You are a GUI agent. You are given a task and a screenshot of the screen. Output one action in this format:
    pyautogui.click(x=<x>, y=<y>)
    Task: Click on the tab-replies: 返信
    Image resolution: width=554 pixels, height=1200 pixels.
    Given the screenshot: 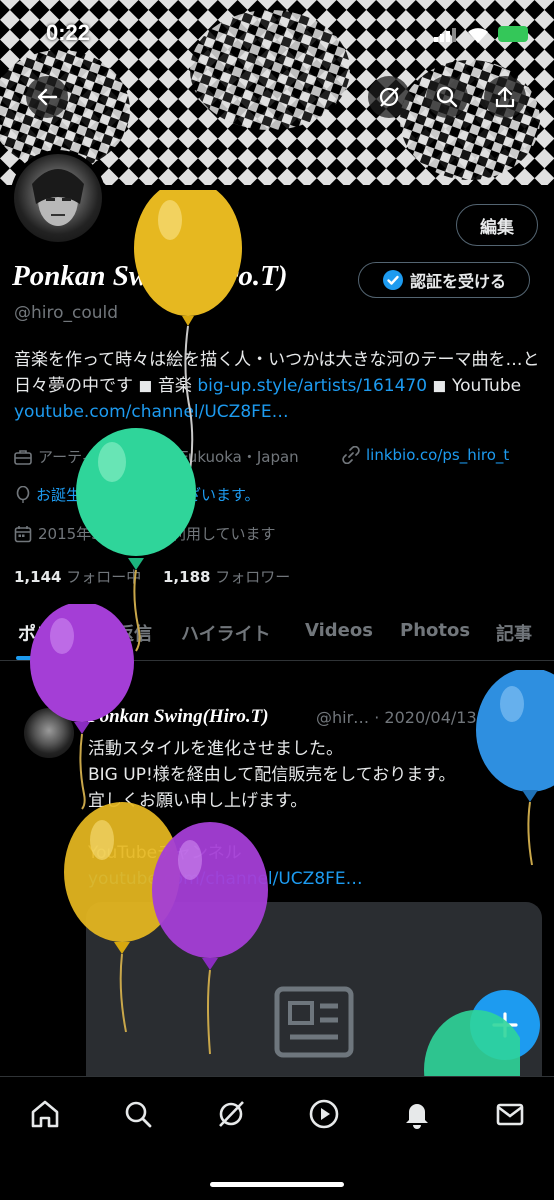 What is the action you would take?
    pyautogui.click(x=134, y=633)
    